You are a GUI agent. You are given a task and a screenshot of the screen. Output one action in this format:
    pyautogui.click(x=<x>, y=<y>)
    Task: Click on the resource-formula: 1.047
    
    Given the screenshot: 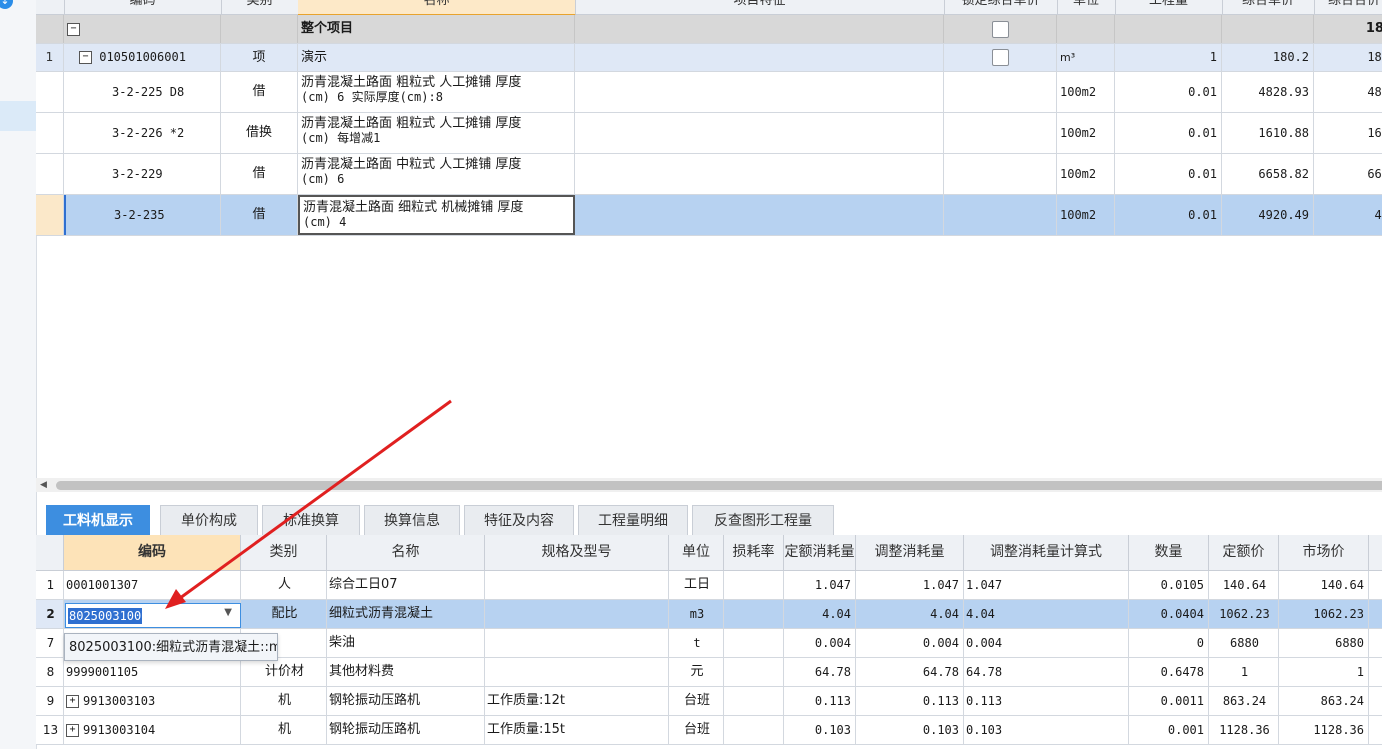 What is the action you would take?
    pyautogui.click(x=1046, y=585)
    